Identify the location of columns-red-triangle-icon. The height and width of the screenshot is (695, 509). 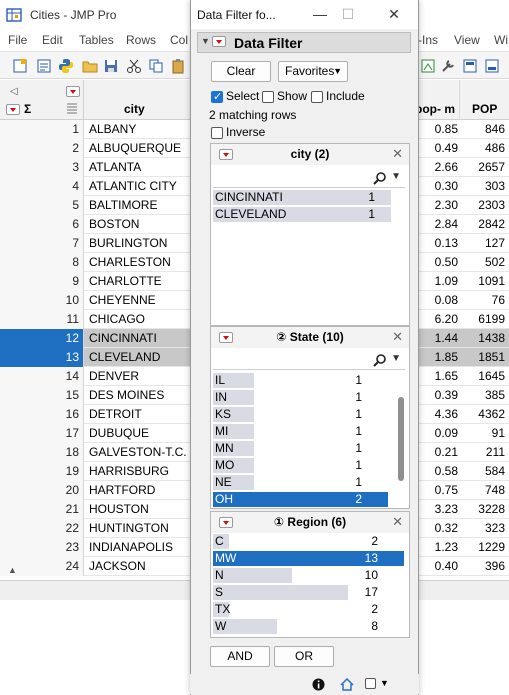
(73, 91).